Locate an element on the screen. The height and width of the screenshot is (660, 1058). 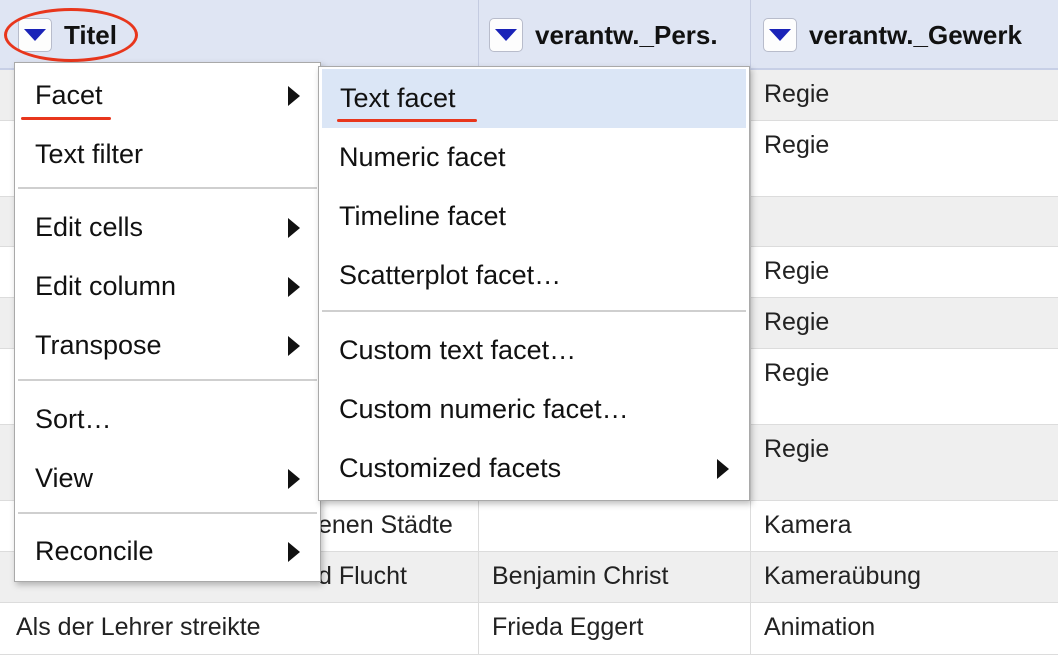
table-cell: Animation is located at coordinates (904, 628).